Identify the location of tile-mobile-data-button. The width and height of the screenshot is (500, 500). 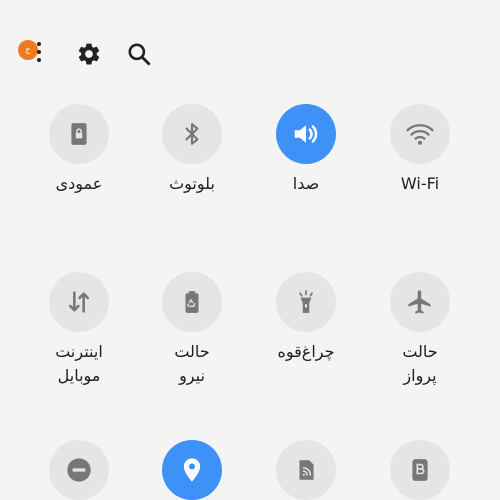
(79, 302).